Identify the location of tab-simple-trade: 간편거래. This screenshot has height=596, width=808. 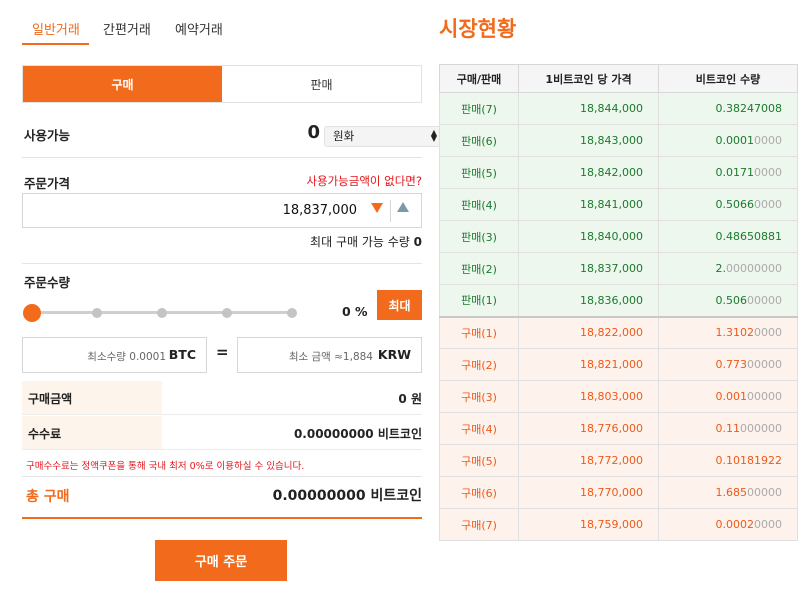
(127, 28).